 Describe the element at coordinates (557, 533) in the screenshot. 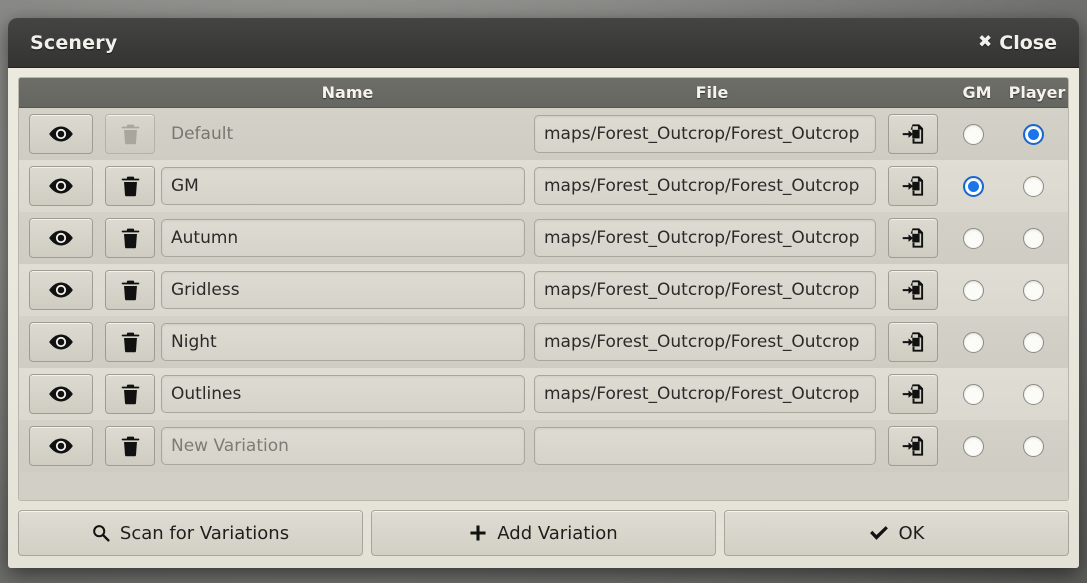

I see `add-variation-button-label: Add Variation` at that location.